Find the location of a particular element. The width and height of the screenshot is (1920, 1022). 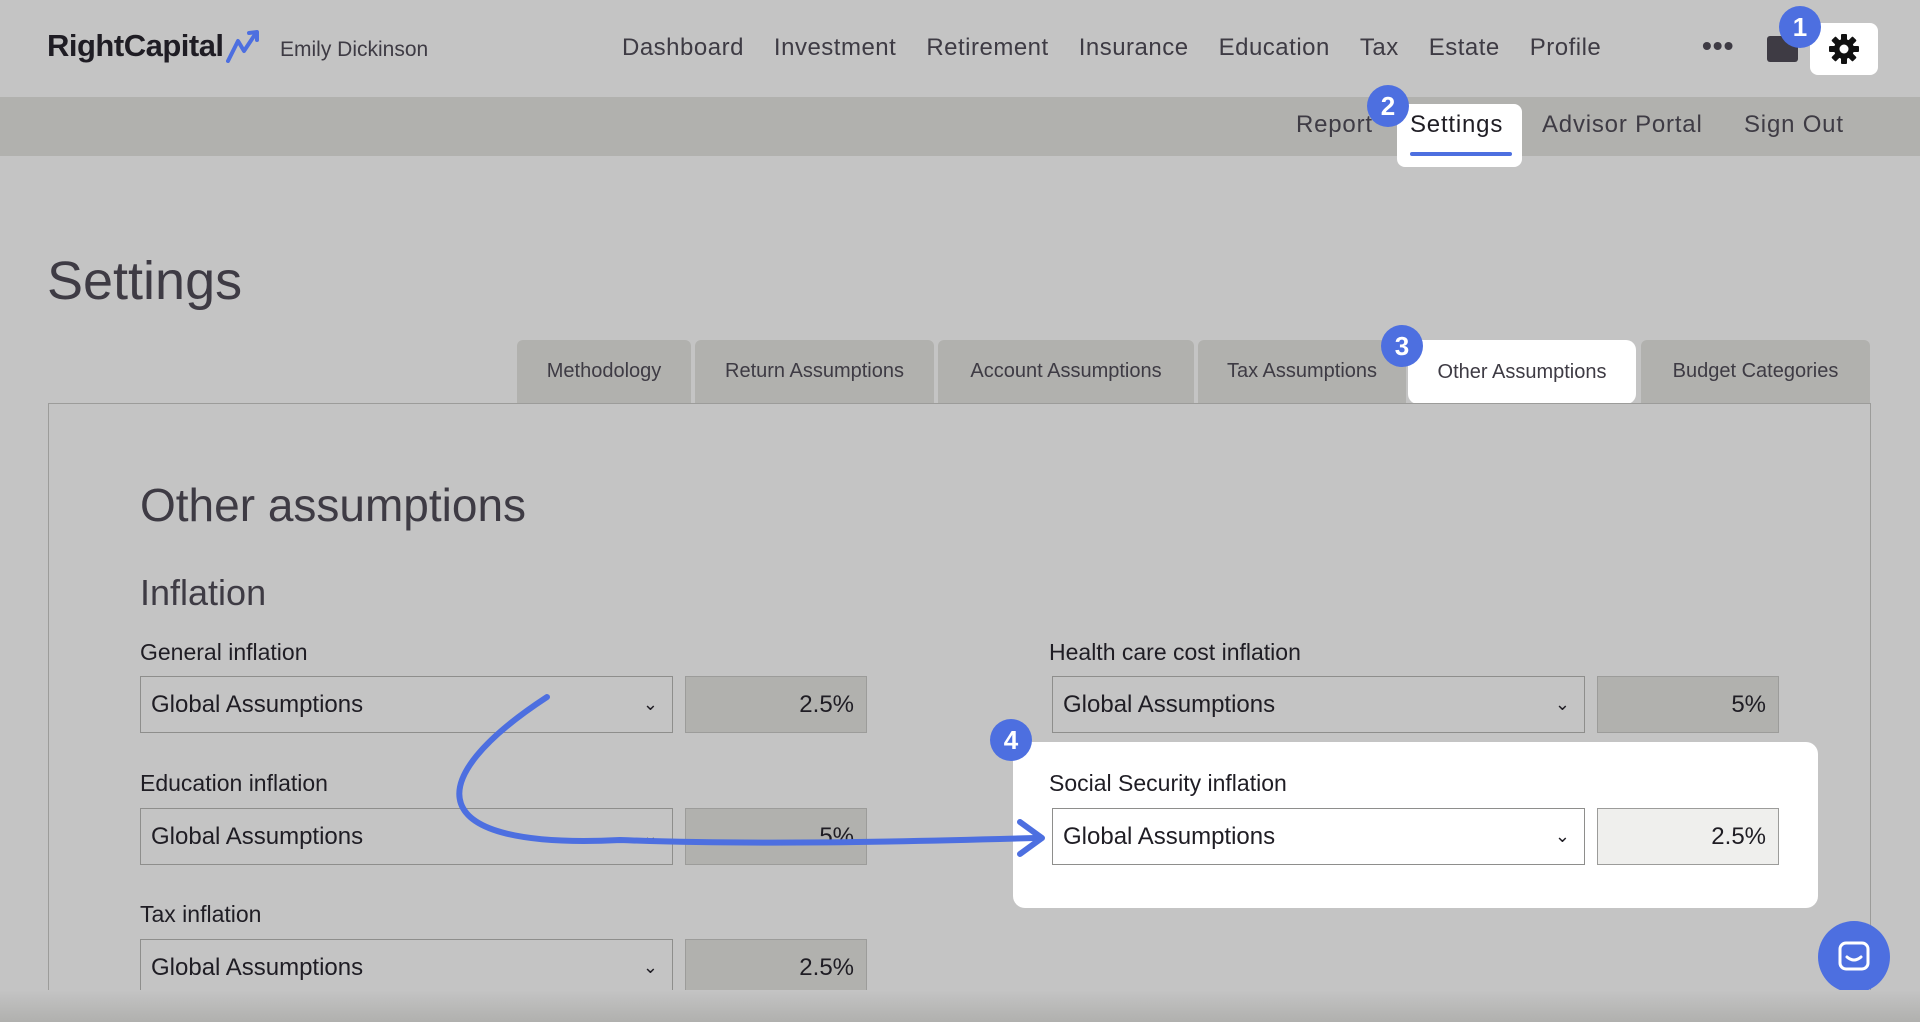

bottom-shade is located at coordinates (960, 1006).